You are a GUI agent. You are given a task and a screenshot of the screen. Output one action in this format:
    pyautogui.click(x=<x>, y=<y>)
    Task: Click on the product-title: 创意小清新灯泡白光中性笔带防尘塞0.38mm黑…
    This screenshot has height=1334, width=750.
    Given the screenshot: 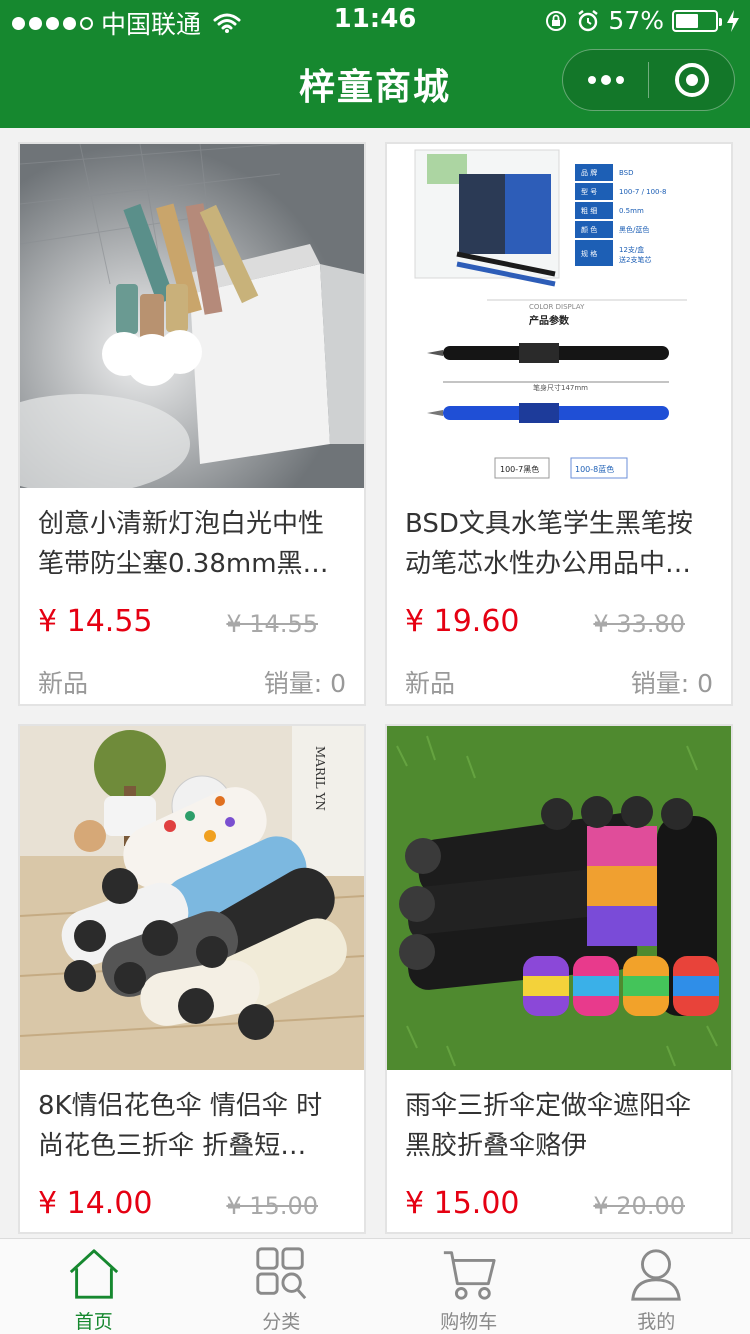 What is the action you would take?
    pyautogui.click(x=192, y=544)
    